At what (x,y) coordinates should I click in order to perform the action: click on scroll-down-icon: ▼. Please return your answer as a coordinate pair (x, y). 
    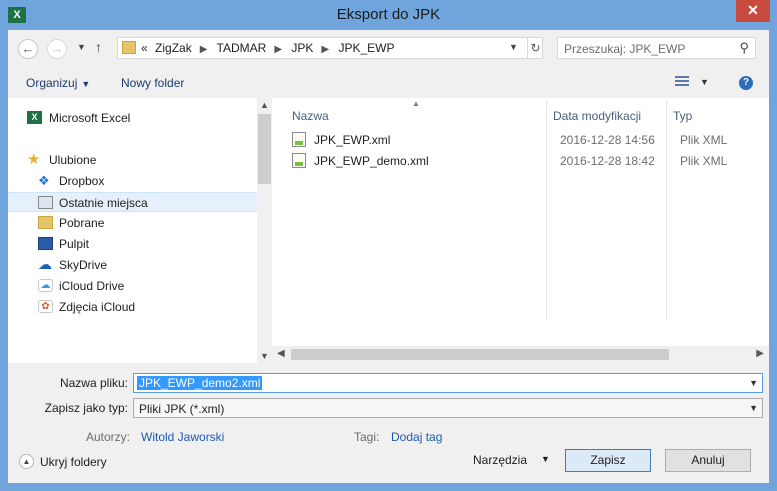
    Looking at the image, I should click on (264, 356).